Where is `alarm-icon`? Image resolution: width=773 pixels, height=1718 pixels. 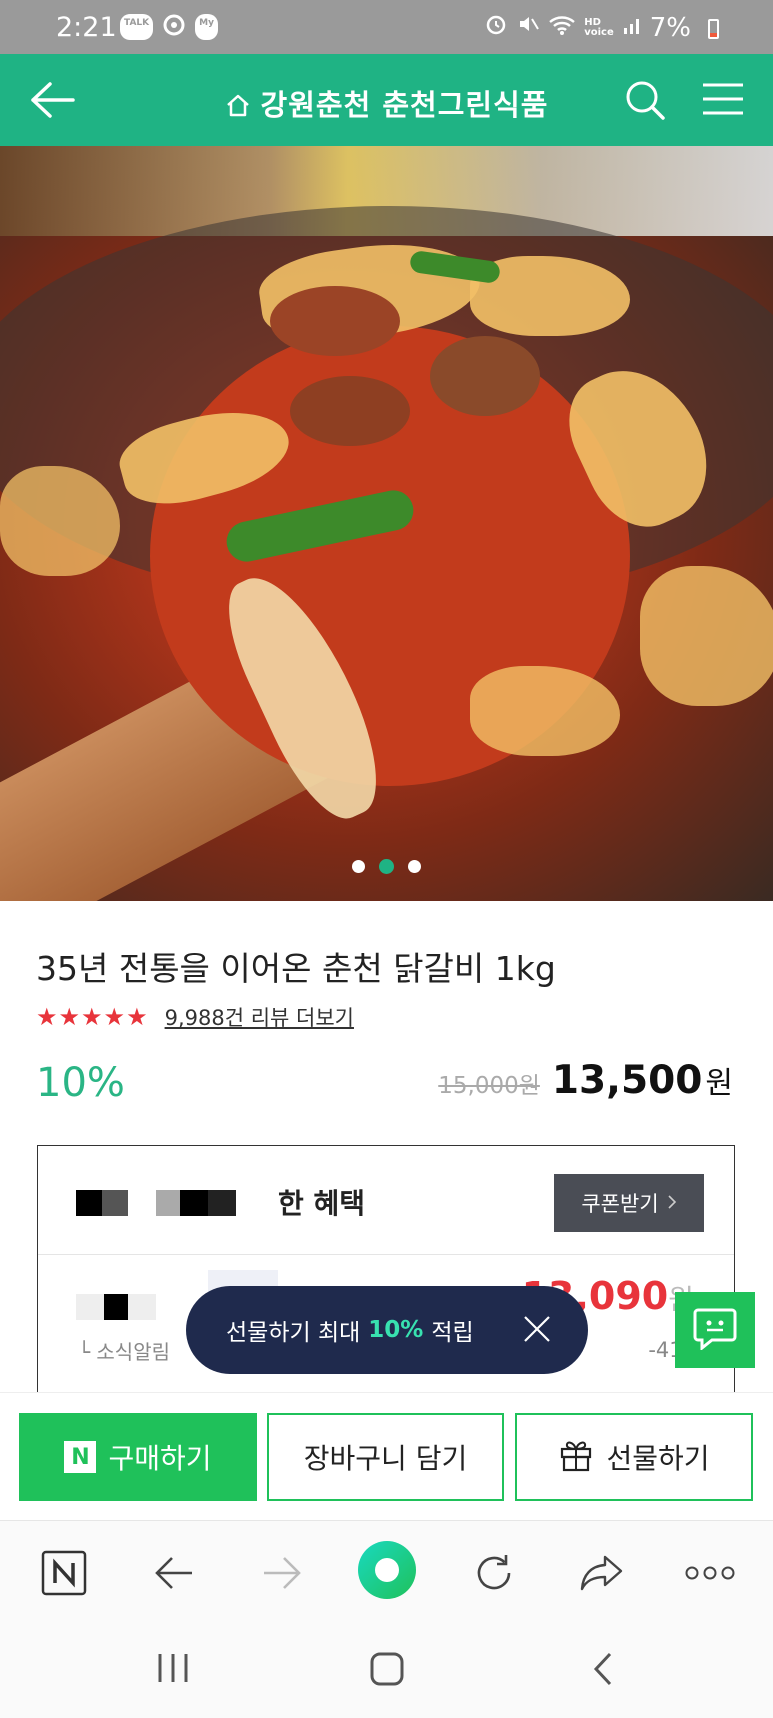
alarm-icon is located at coordinates (496, 27).